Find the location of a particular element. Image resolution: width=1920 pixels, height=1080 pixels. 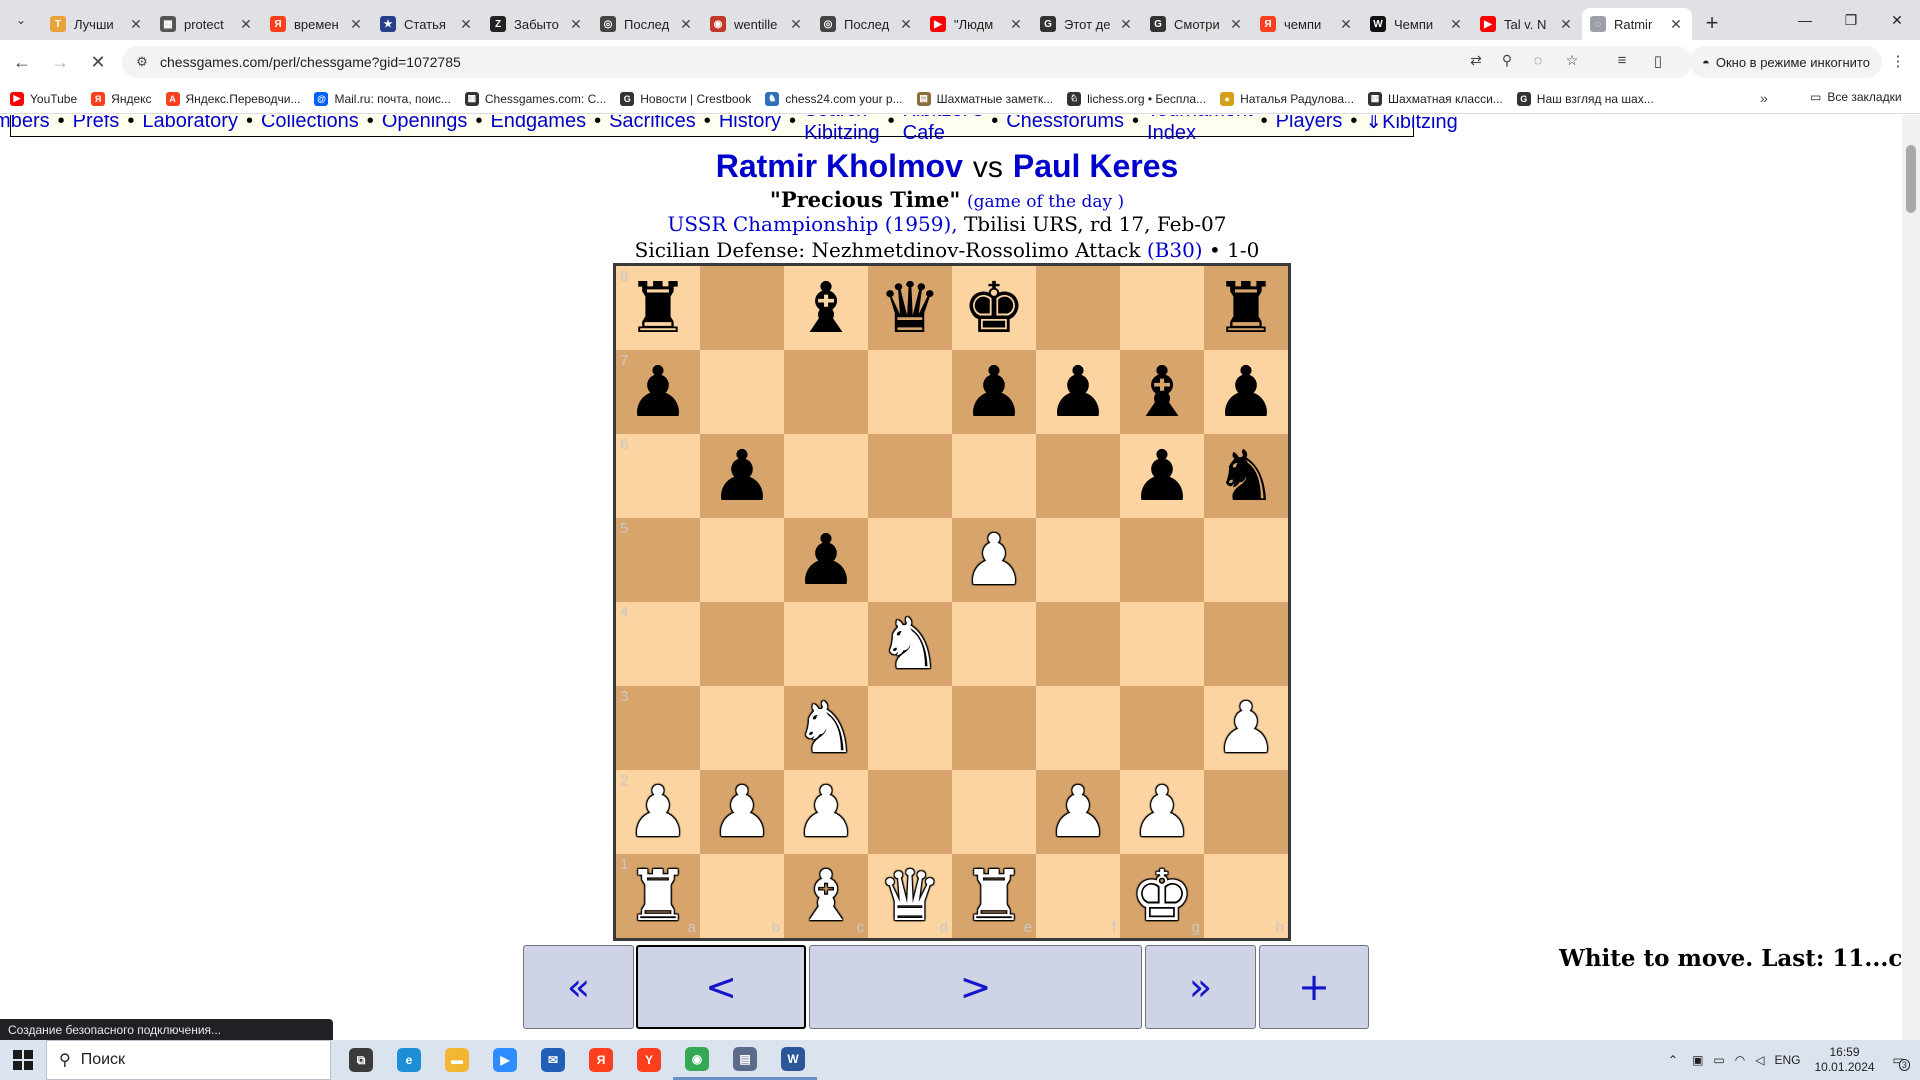

black-player-link: Paul Keres is located at coordinates (1095, 166).